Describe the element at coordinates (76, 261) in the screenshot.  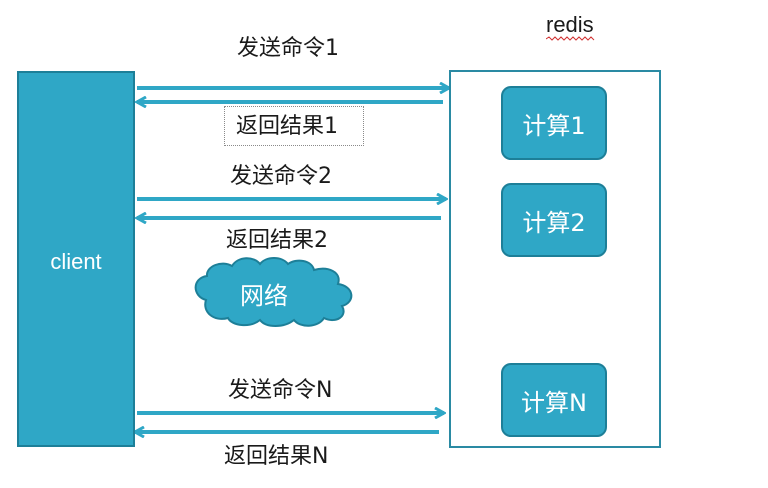
I see `client-label: client` at that location.